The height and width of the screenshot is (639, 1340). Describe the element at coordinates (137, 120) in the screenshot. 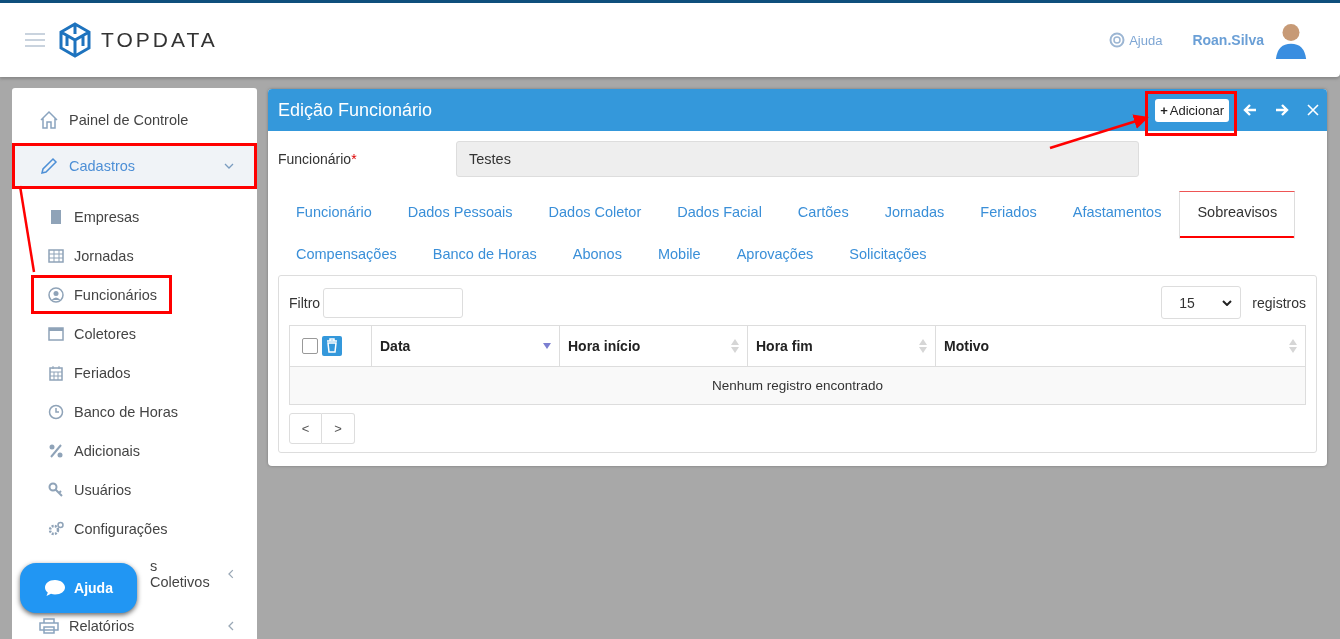

I see `sidebar-item: Painel de Controle` at that location.